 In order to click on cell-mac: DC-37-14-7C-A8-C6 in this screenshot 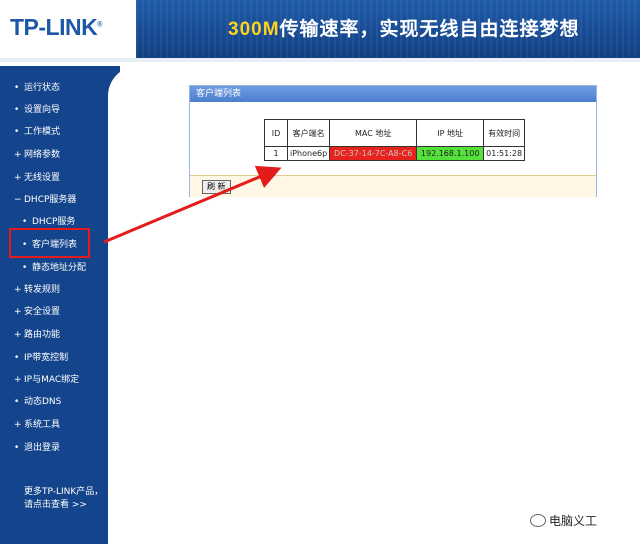, I will do `click(373, 153)`.